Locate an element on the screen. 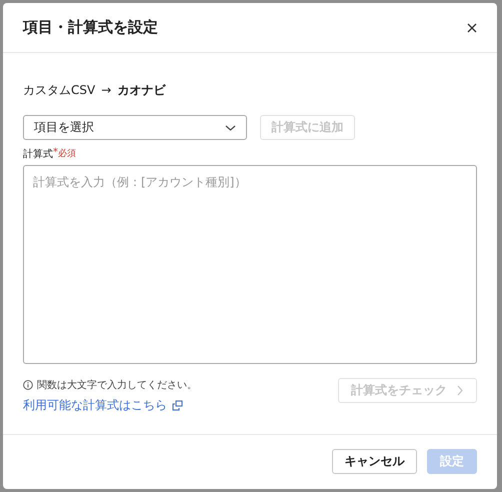  item-select: 項目を選択 is located at coordinates (135, 127).